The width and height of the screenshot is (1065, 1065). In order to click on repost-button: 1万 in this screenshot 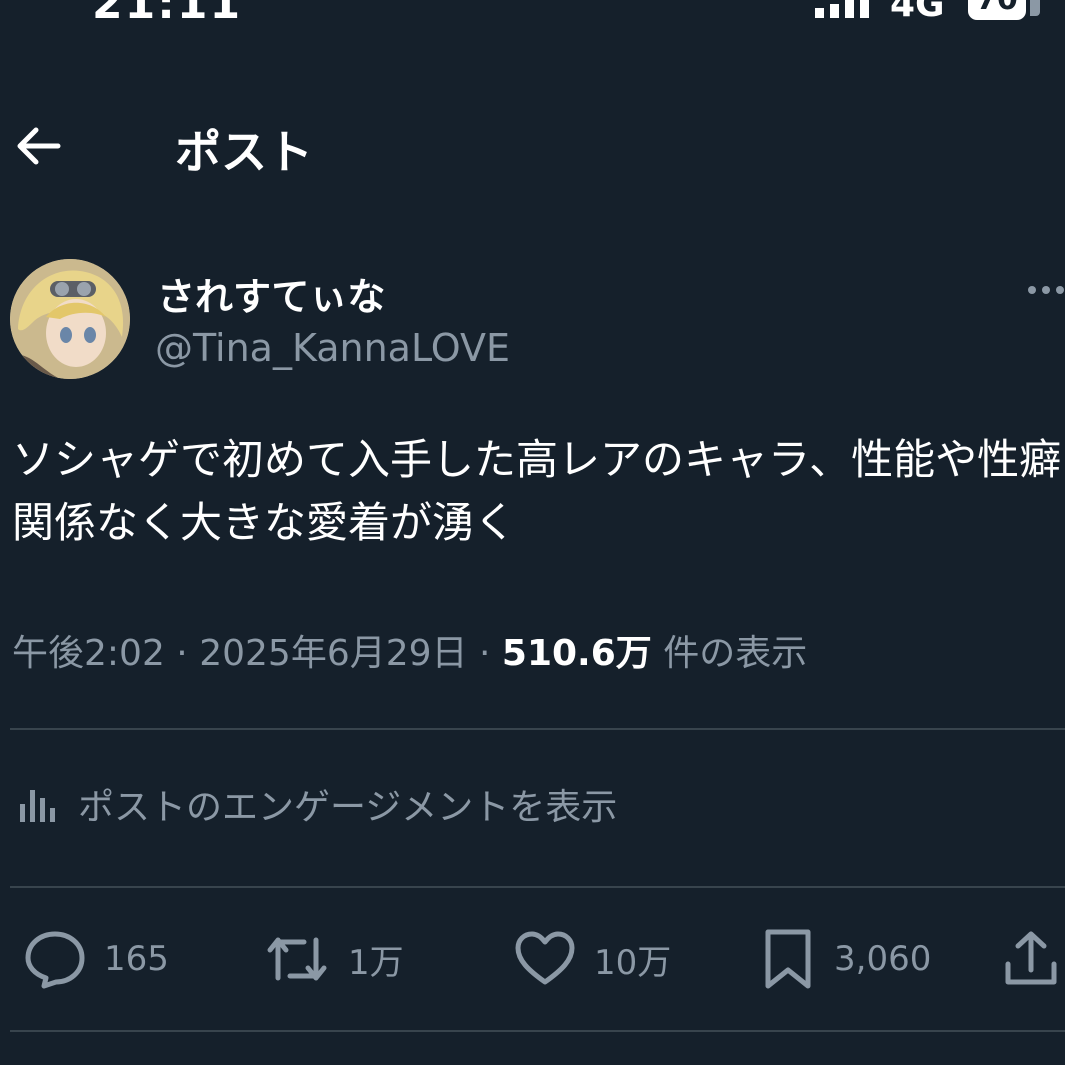, I will do `click(334, 959)`.